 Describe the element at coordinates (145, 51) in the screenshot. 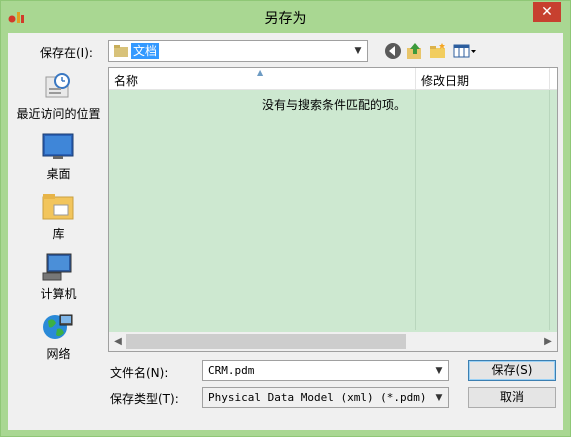

I see `save-in-value: 文档` at that location.